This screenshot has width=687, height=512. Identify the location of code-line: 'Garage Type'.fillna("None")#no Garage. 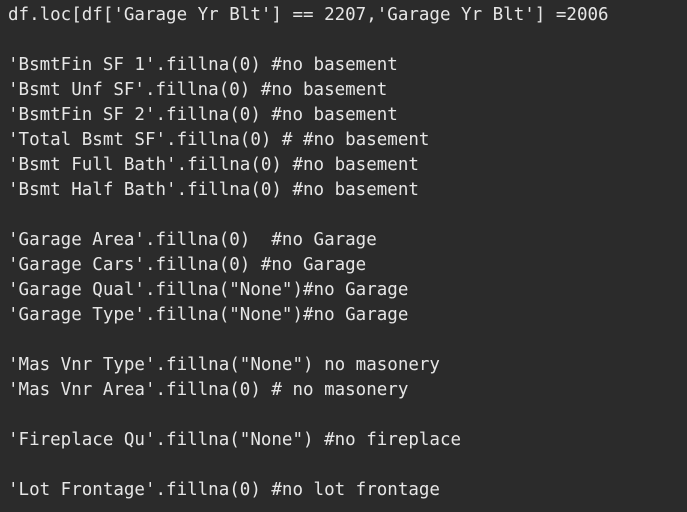
(208, 315).